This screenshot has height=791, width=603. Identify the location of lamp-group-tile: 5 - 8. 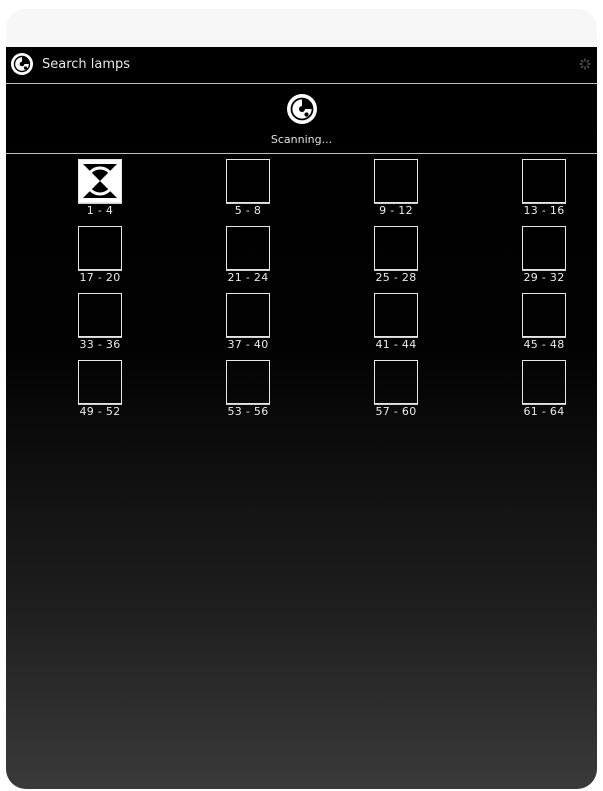
(248, 191).